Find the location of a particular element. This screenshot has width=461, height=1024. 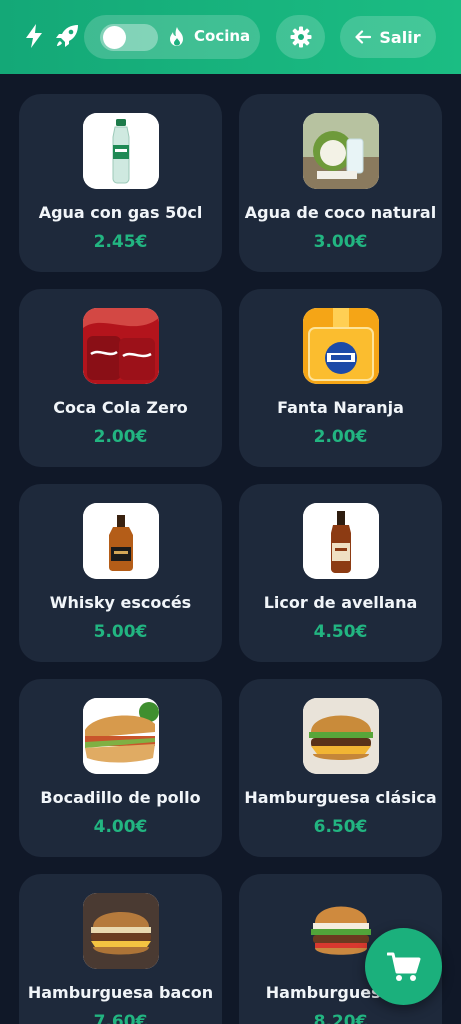

cart-button is located at coordinates (403, 966).